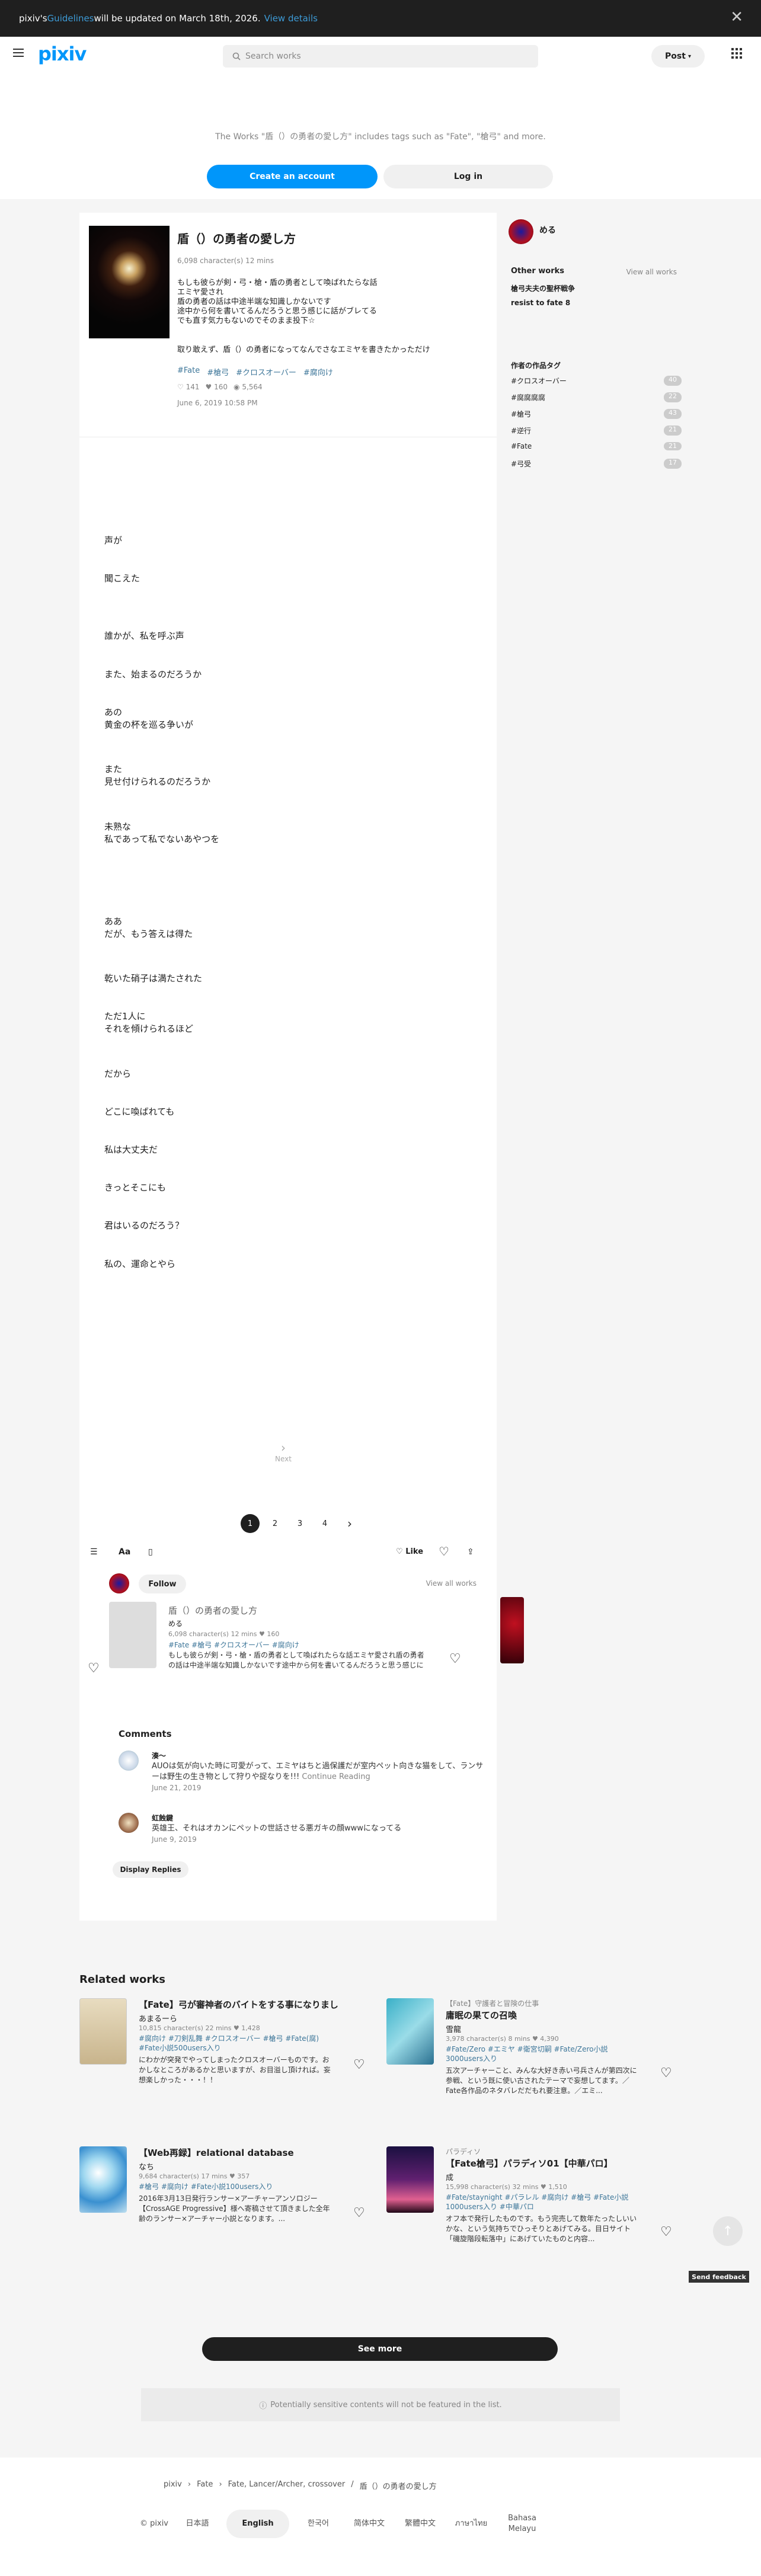  Describe the element at coordinates (421, 2524) in the screenshot. I see `lang-option: 繁體中文` at that location.